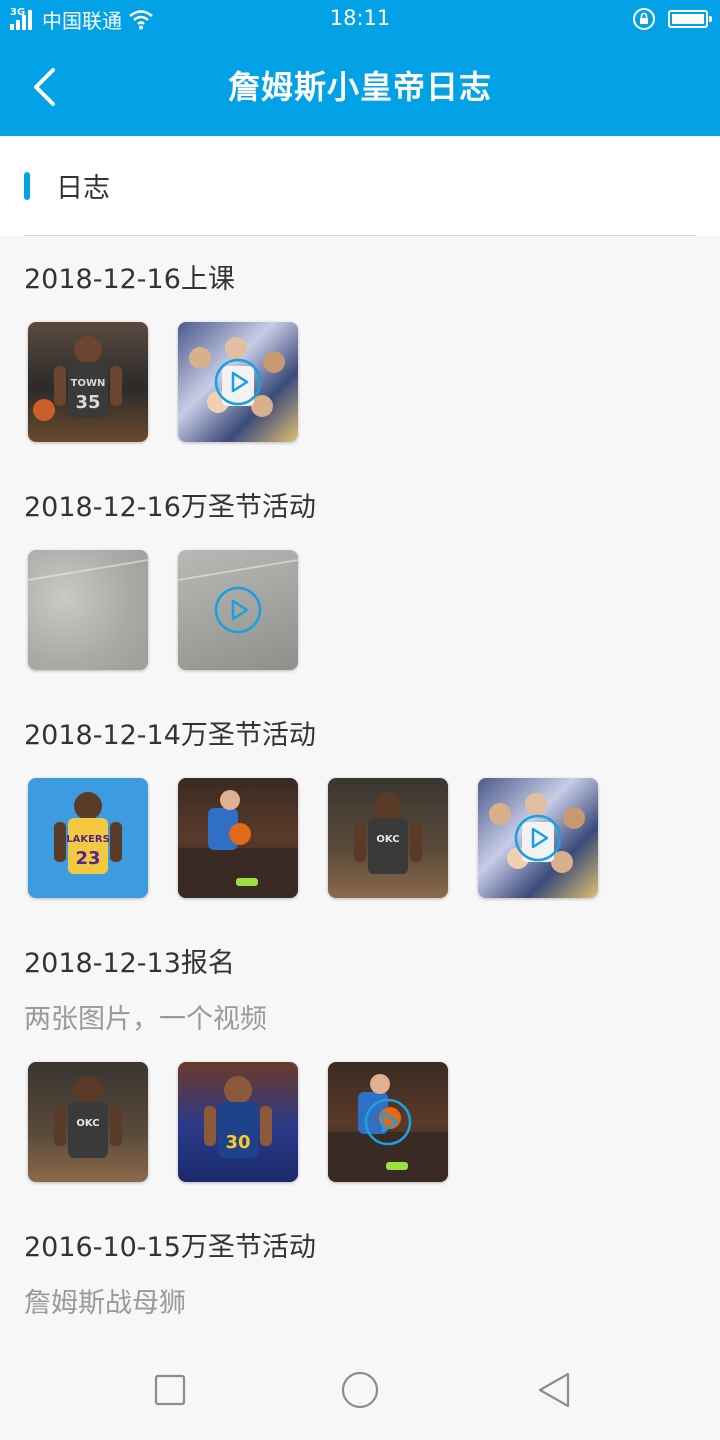  What do you see at coordinates (372, 382) in the screenshot?
I see `media-row: TOWN 35` at bounding box center [372, 382].